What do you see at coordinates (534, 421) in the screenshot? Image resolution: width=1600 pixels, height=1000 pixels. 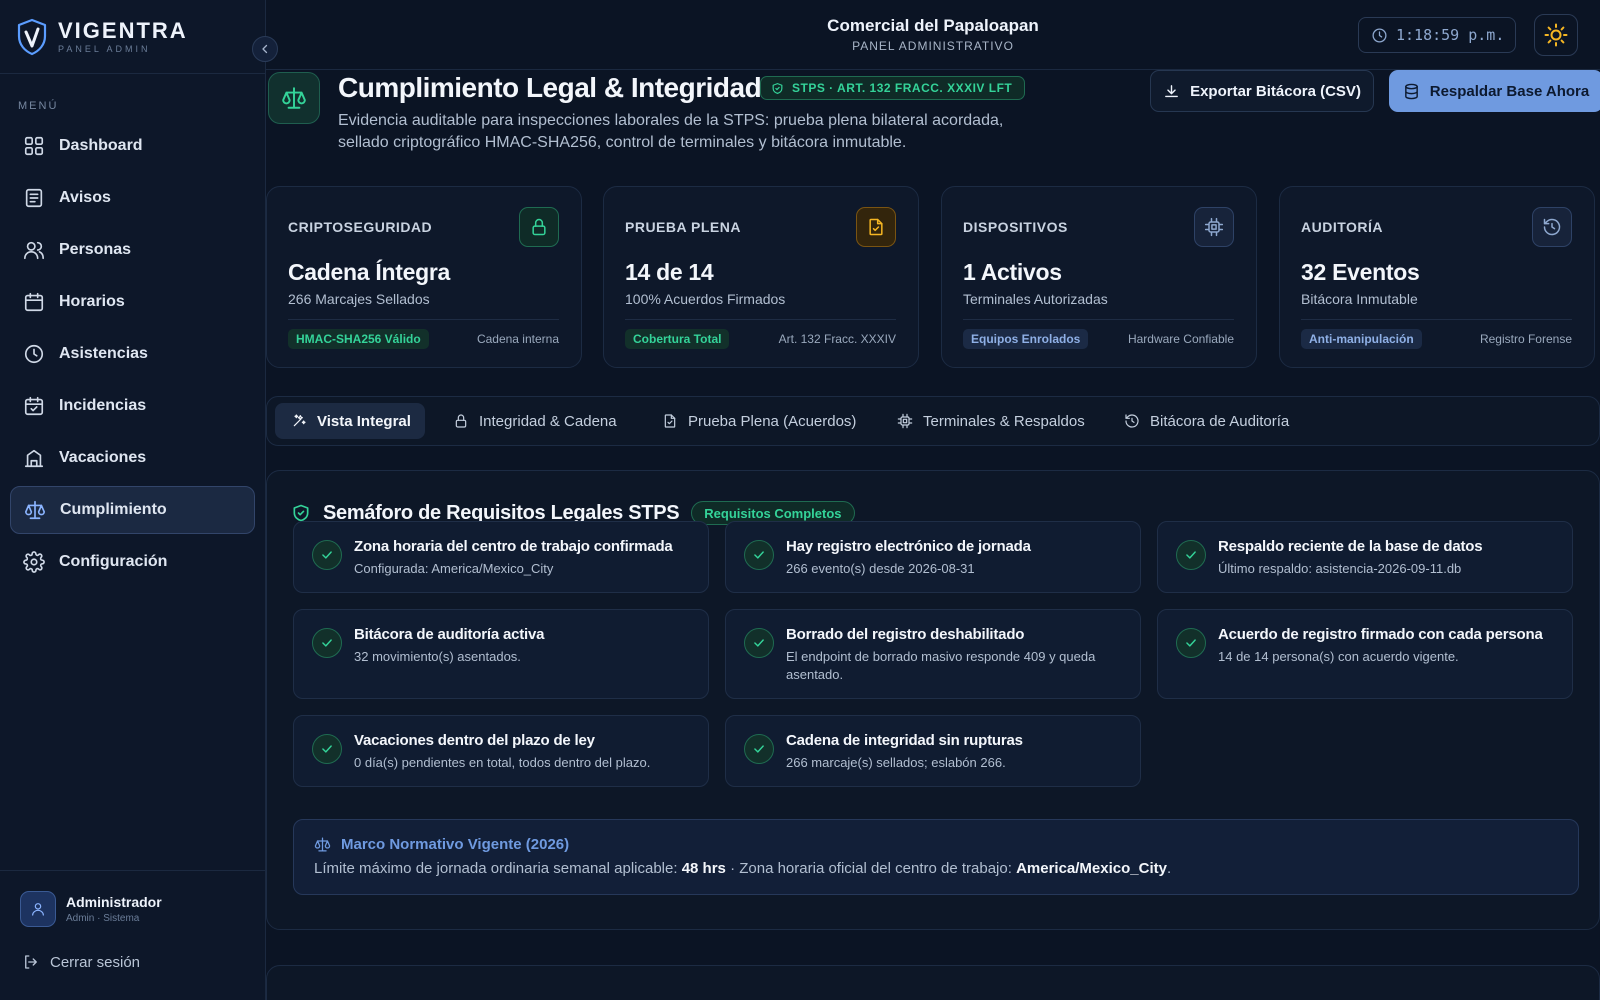 I see `tab-integridad-cadena: Integridad & Cadena` at bounding box center [534, 421].